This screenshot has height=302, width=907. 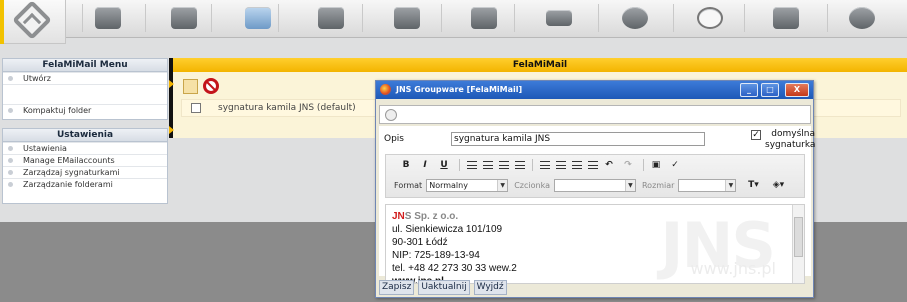 What do you see at coordinates (798, 237) in the screenshot?
I see `scrollbar-thumb` at bounding box center [798, 237].